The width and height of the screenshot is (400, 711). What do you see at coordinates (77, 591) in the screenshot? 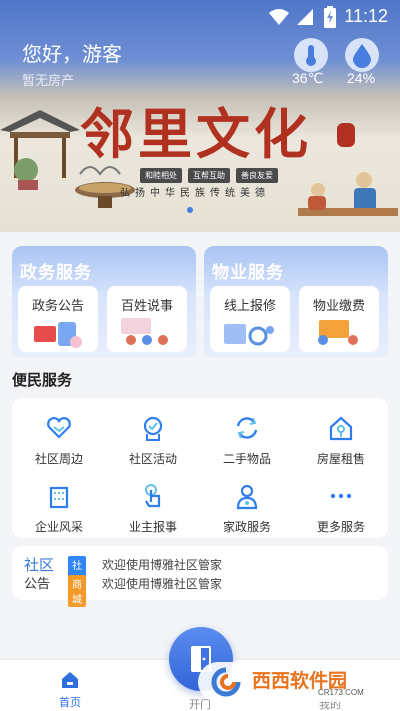
I see `notice-tag: 商城` at bounding box center [77, 591].